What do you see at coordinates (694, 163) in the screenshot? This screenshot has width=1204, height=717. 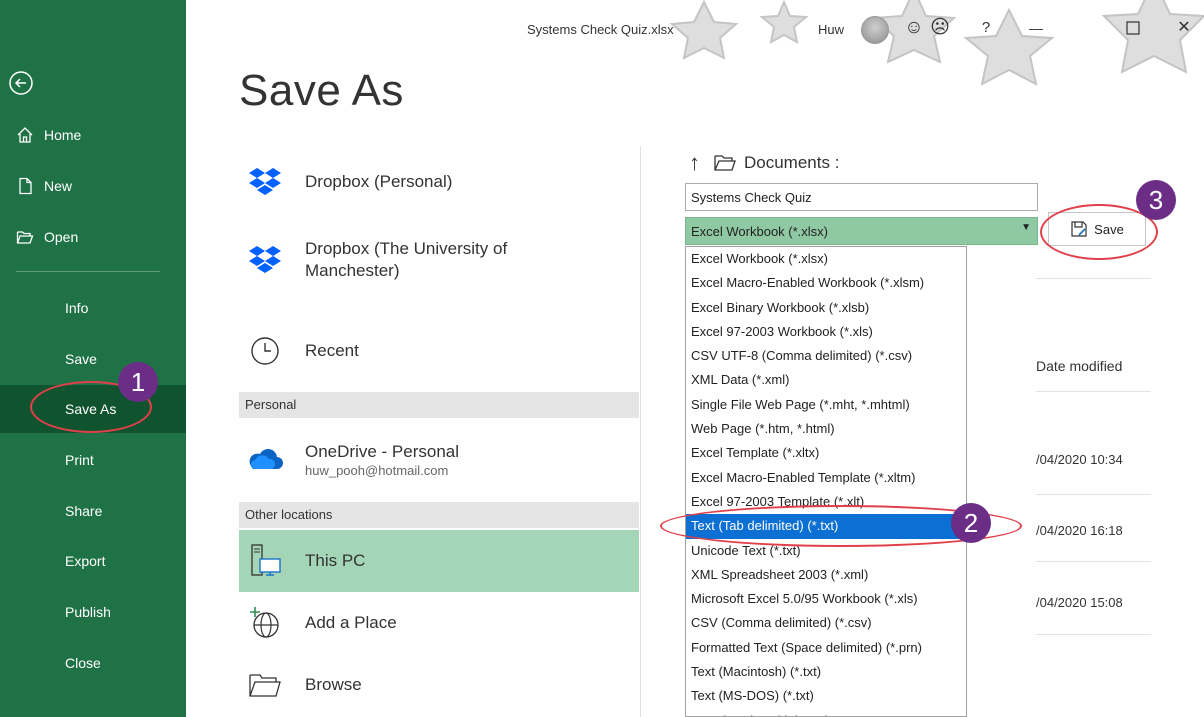 I see `up-folder-arrow-icon: ↑` at bounding box center [694, 163].